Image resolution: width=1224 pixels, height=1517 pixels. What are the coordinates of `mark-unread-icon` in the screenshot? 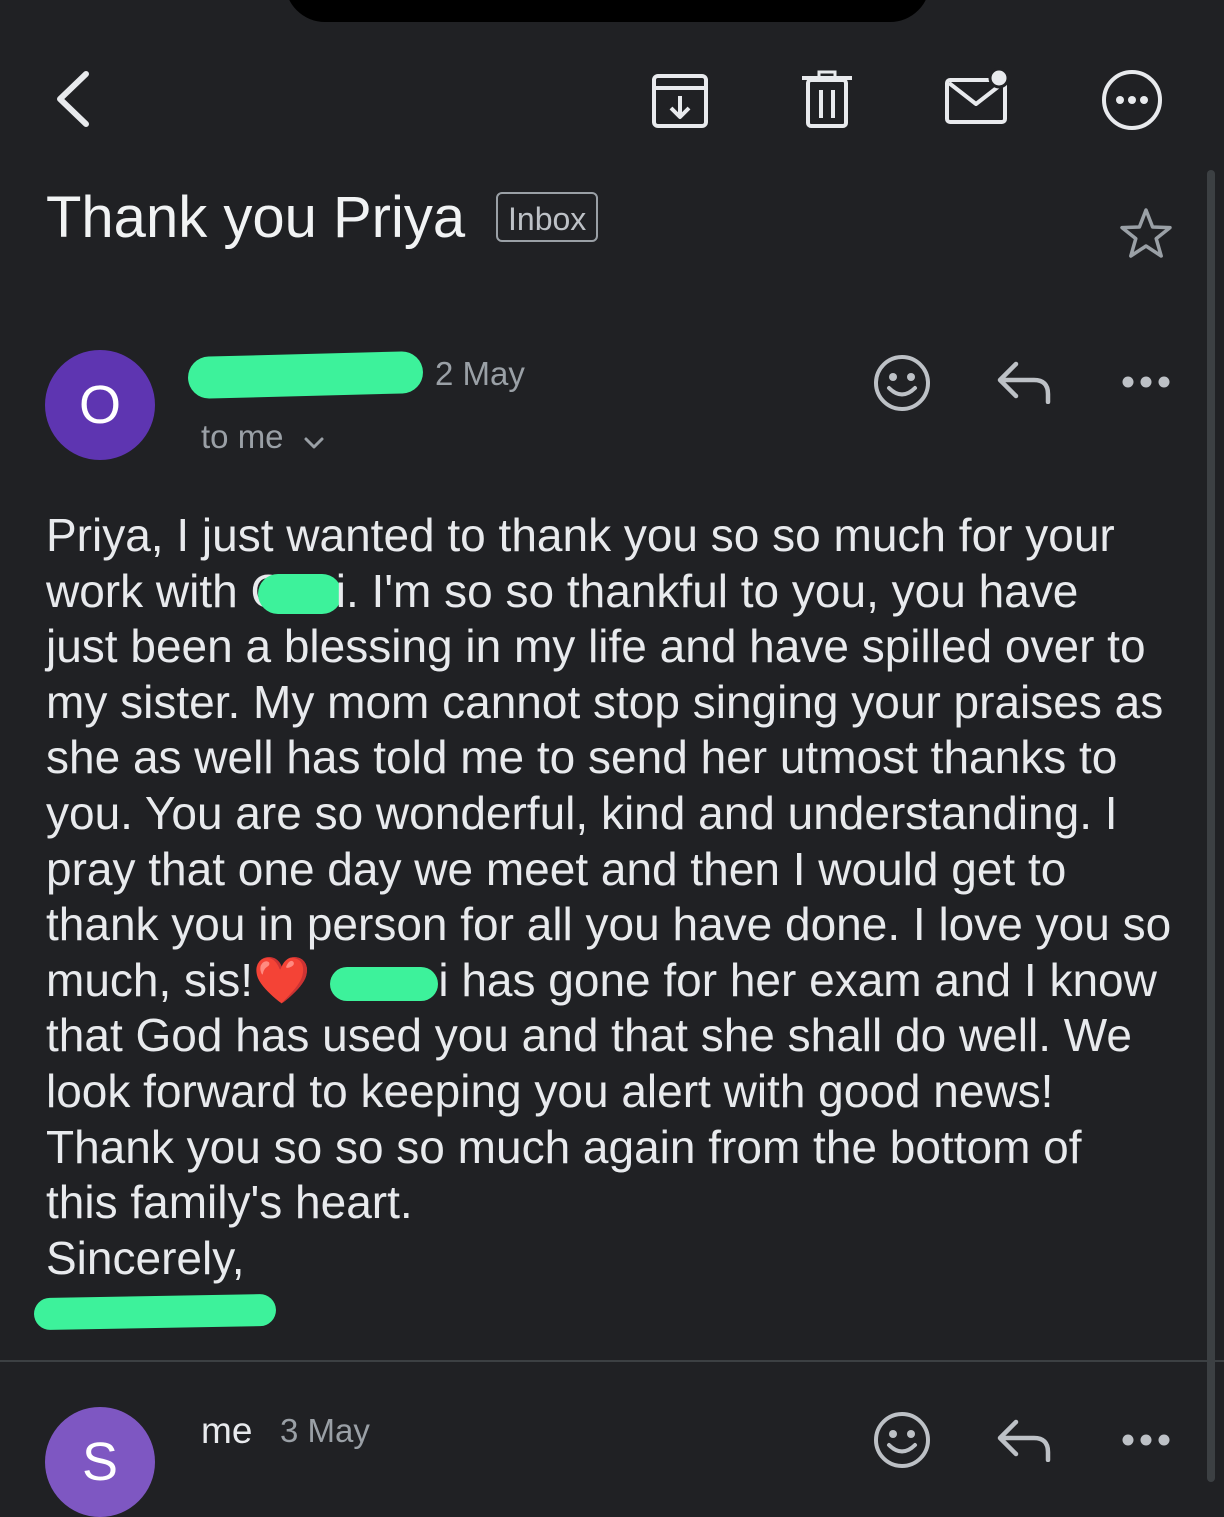 It's located at (978, 98).